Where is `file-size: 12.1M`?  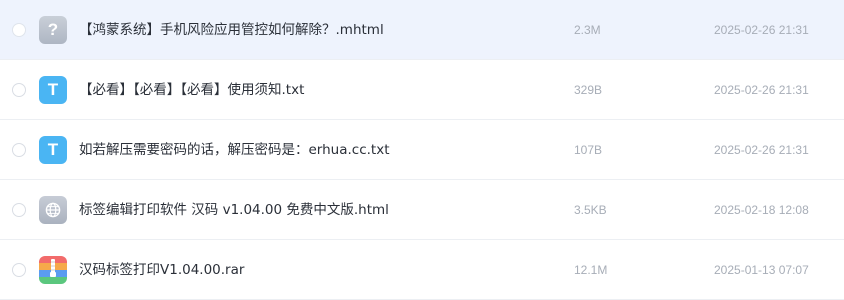 file-size: 12.1M is located at coordinates (591, 270).